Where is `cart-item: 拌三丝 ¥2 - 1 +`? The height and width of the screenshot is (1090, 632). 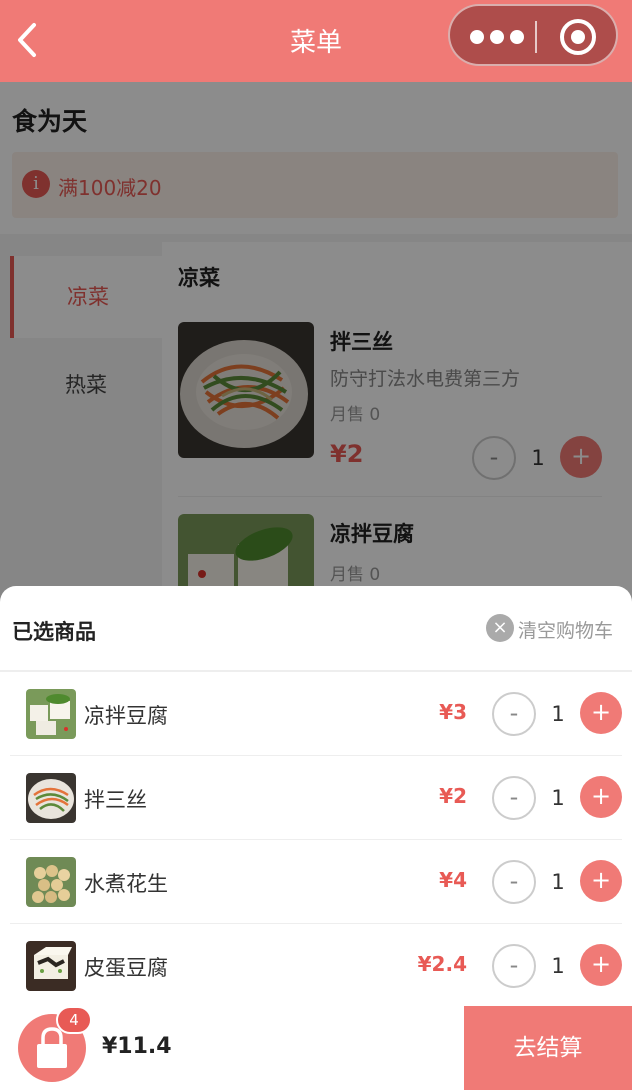
cart-item: 拌三丝 ¥2 - 1 + is located at coordinates (316, 798).